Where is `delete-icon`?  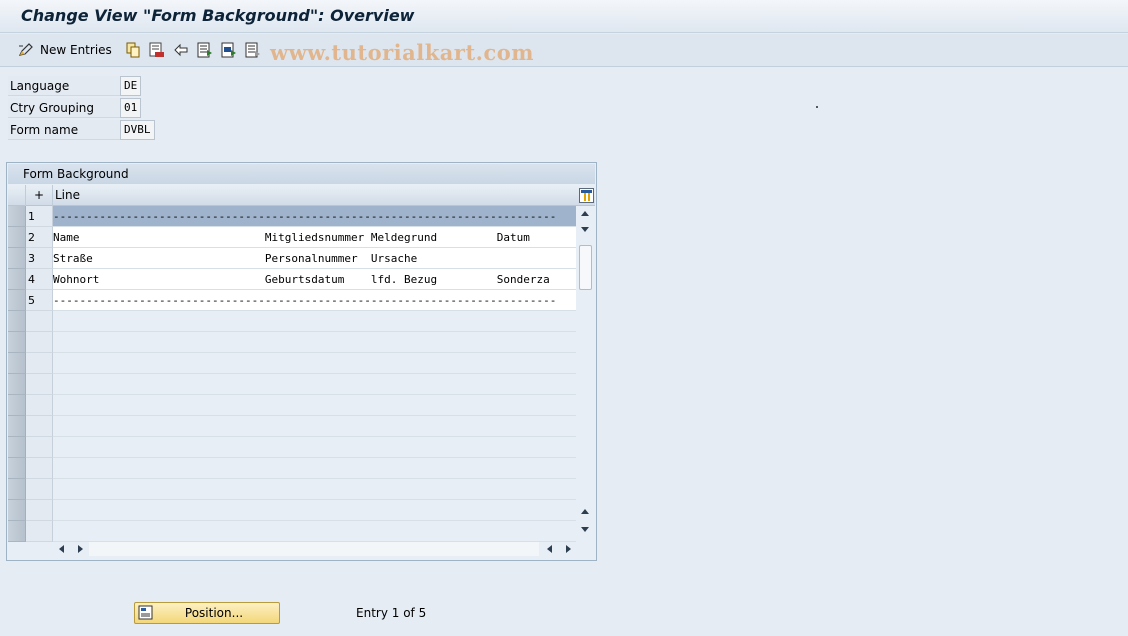
delete-icon is located at coordinates (157, 50).